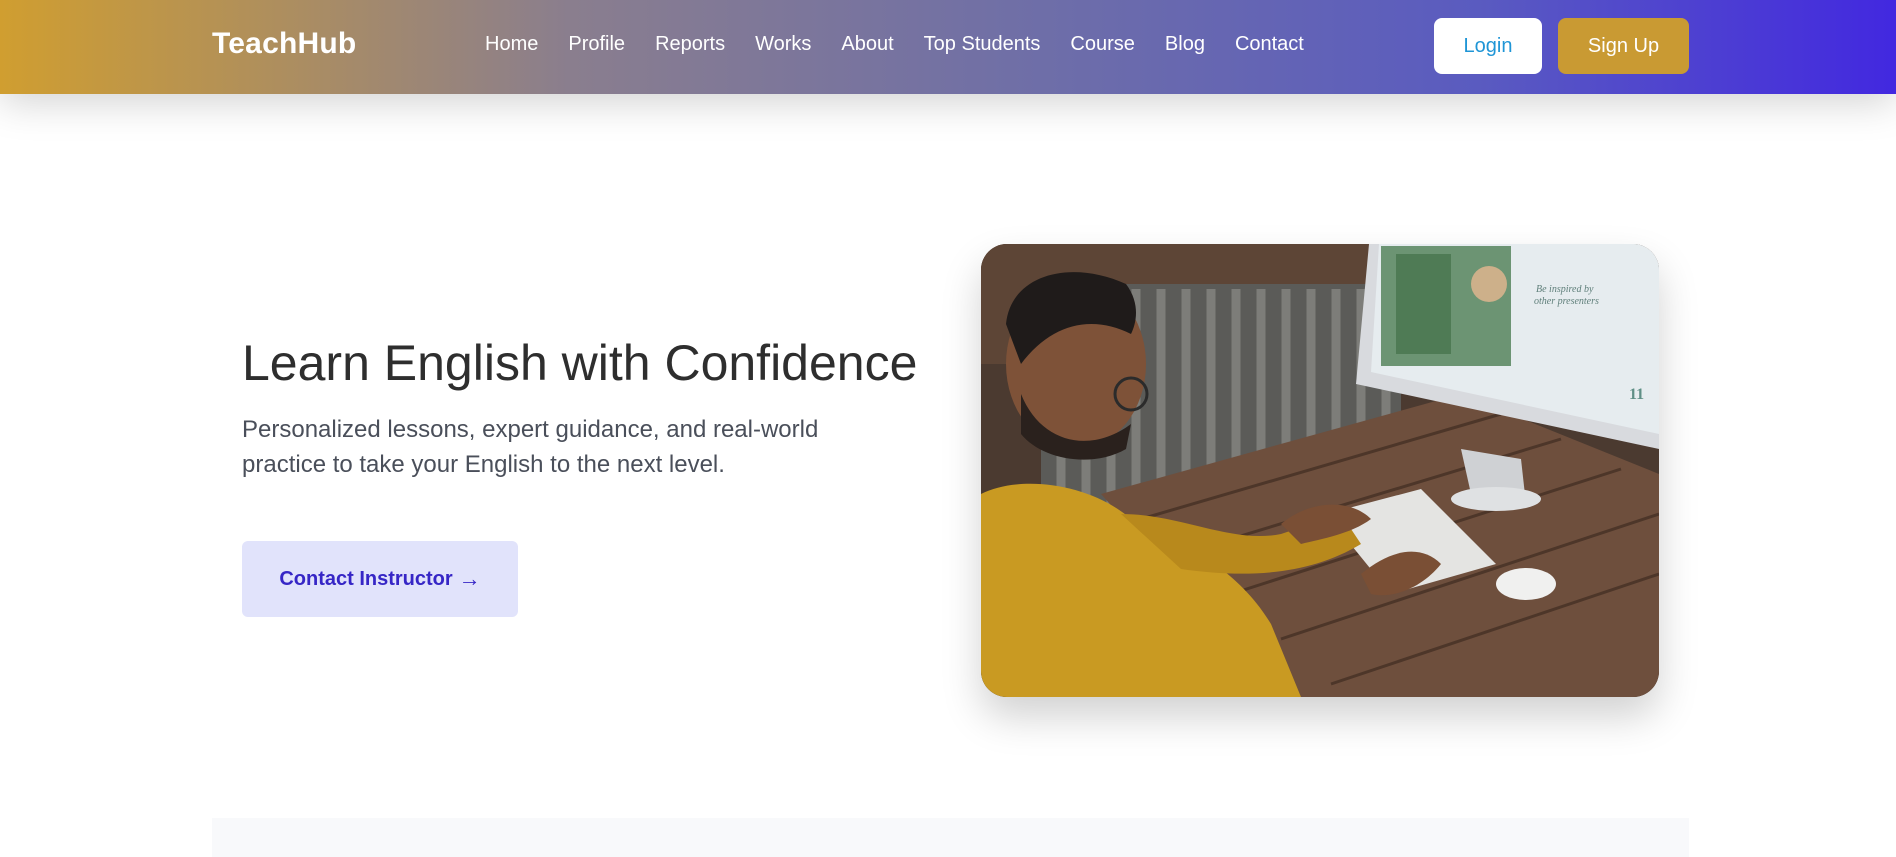  I want to click on brand-logo: TeachHub, so click(284, 44).